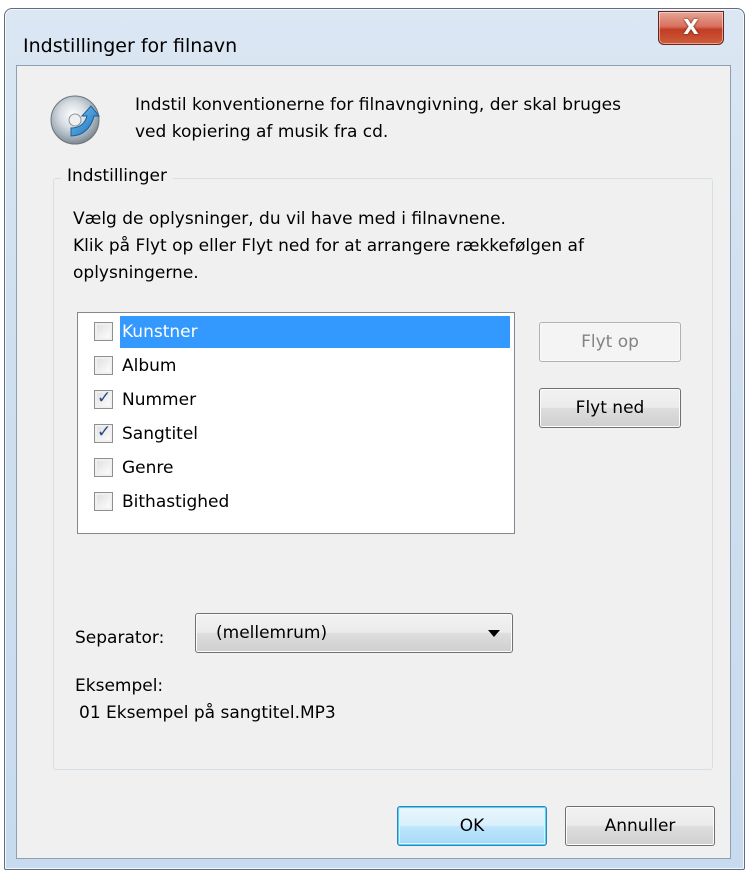 The image size is (750, 875). Describe the element at coordinates (119, 686) in the screenshot. I see `example-label: Eksempel:` at that location.